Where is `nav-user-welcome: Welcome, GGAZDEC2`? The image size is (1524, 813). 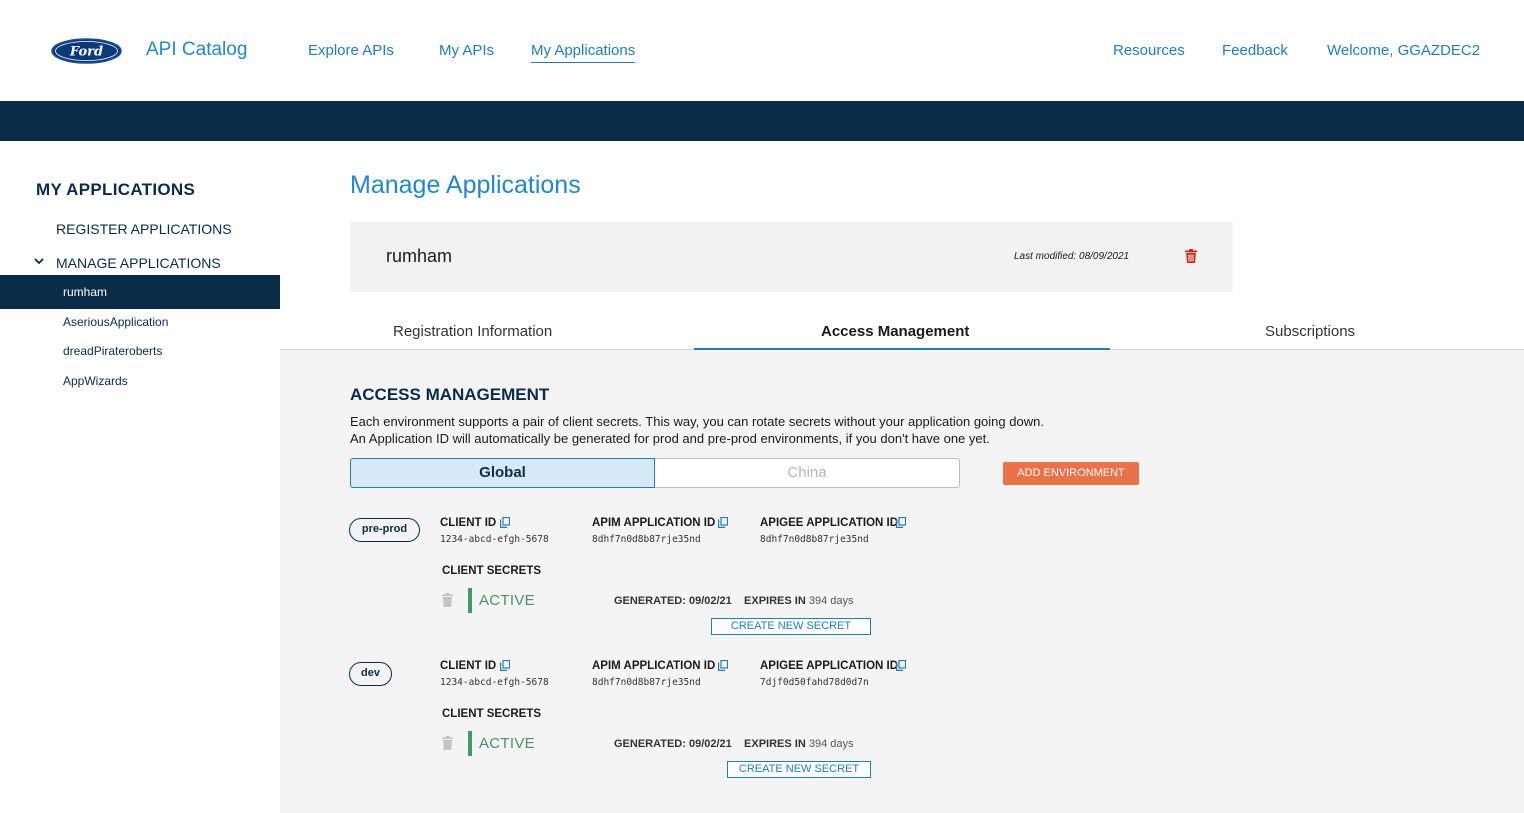 nav-user-welcome: Welcome, GGAZDEC2 is located at coordinates (1403, 50).